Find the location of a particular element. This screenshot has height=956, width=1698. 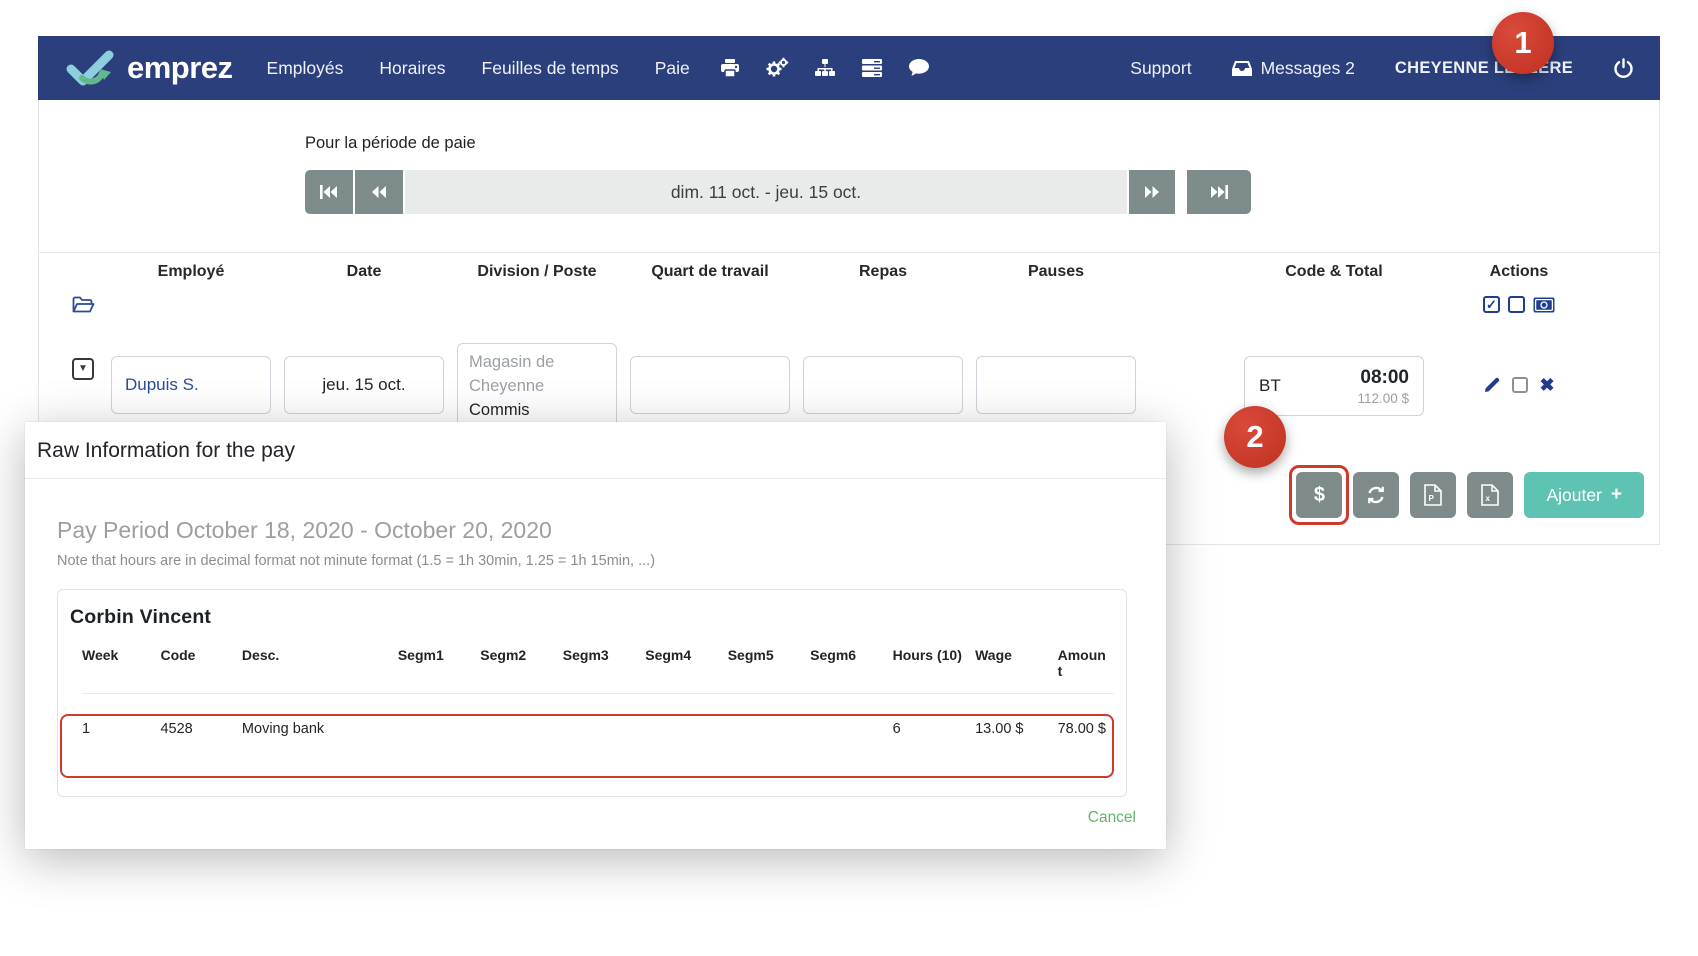

period-first-button is located at coordinates (329, 192).